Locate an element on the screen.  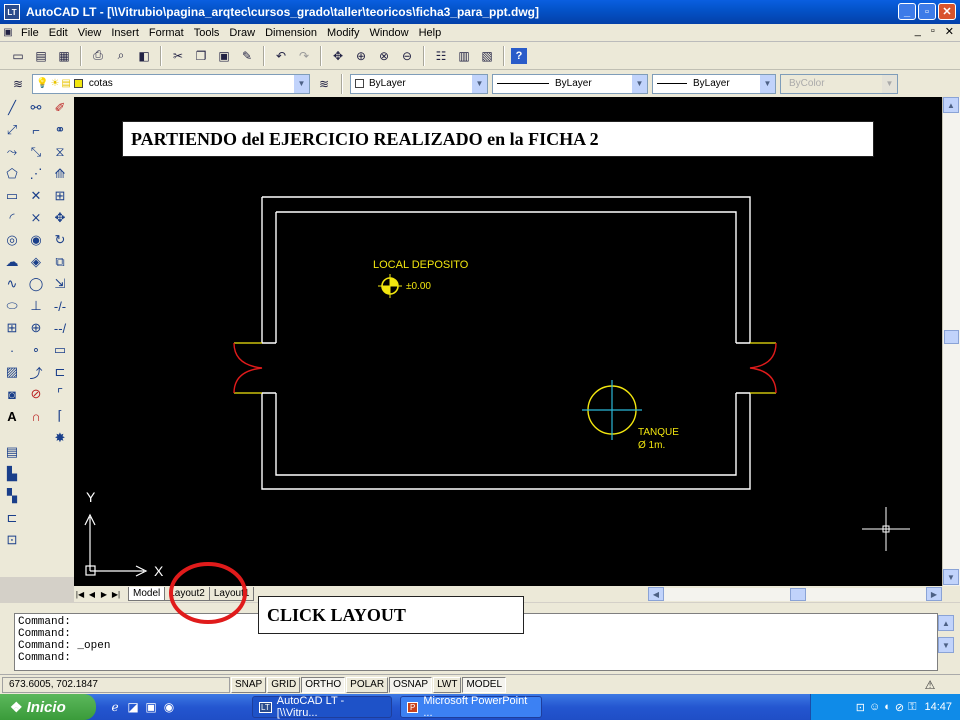
copy-object-icon: ⚭ is located at coordinates (60, 130).